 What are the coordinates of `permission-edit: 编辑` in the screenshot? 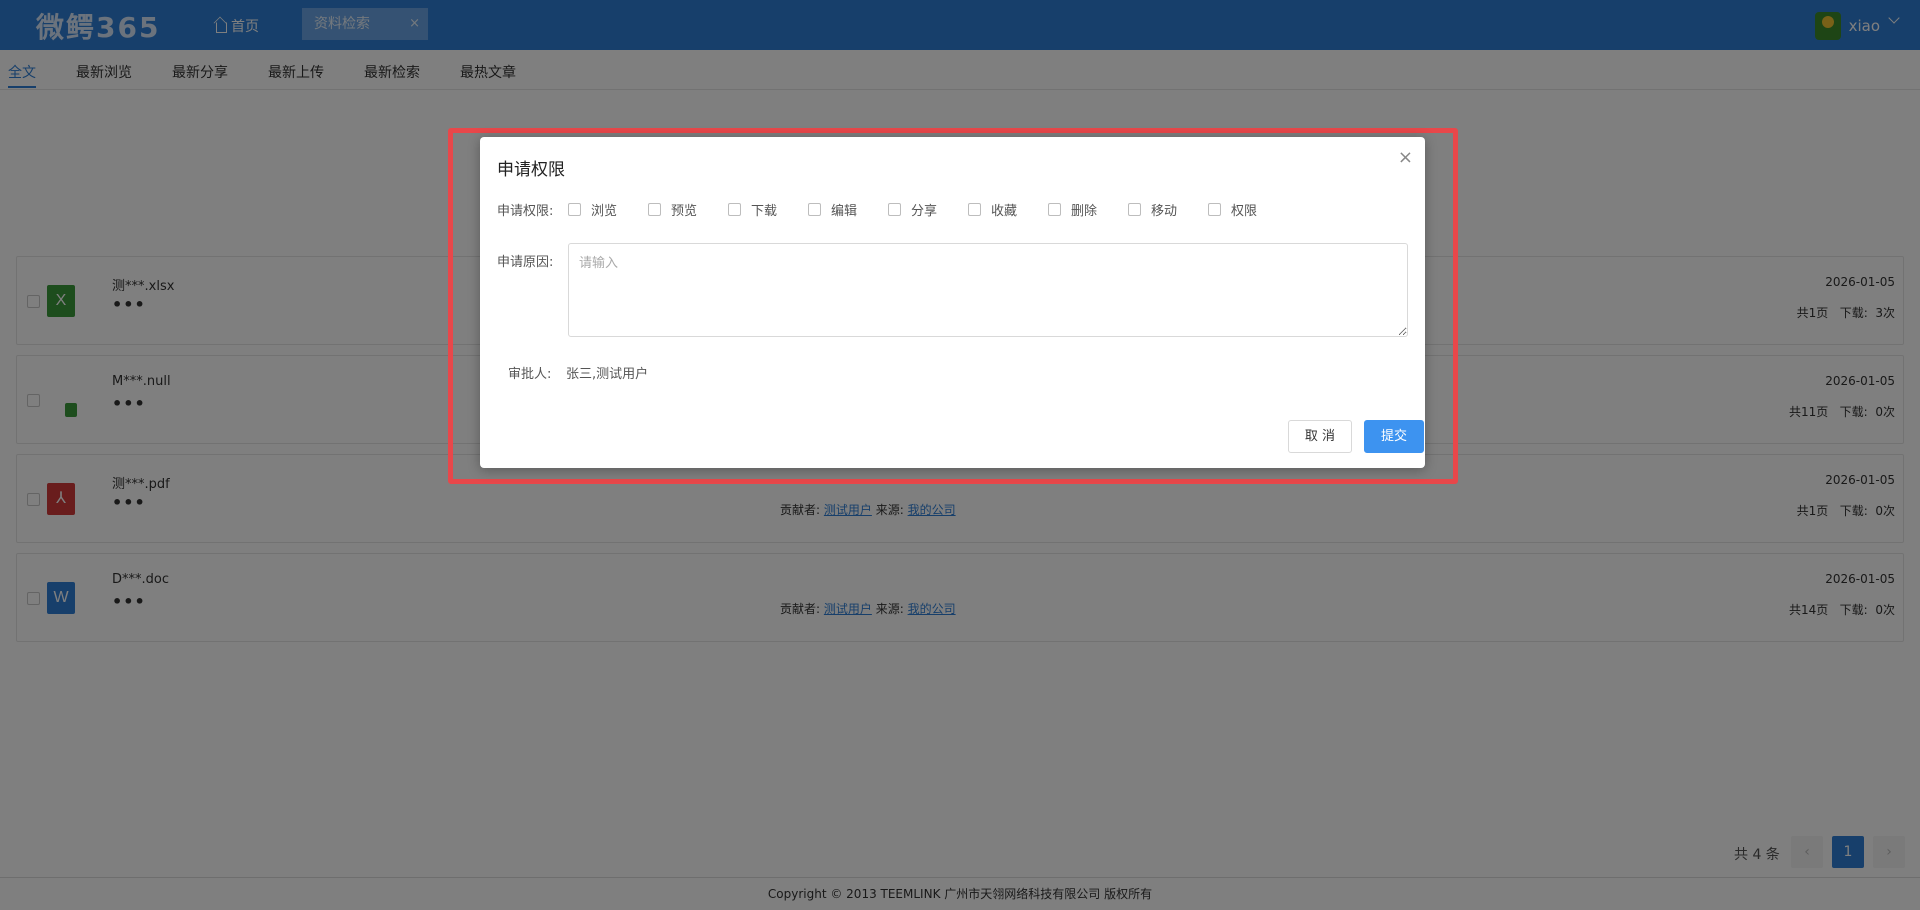 It's located at (832, 209).